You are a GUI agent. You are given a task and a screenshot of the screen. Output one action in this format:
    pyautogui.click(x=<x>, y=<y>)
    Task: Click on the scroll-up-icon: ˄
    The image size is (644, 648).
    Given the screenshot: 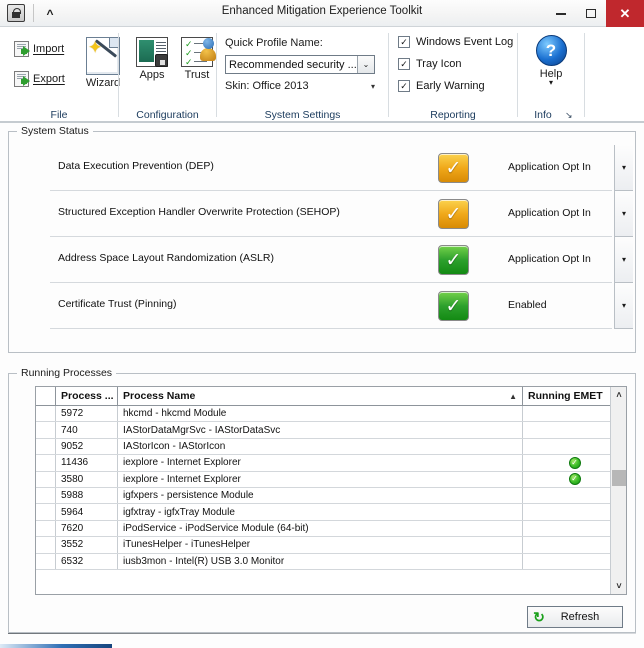 What is the action you would take?
    pyautogui.click(x=618, y=395)
    